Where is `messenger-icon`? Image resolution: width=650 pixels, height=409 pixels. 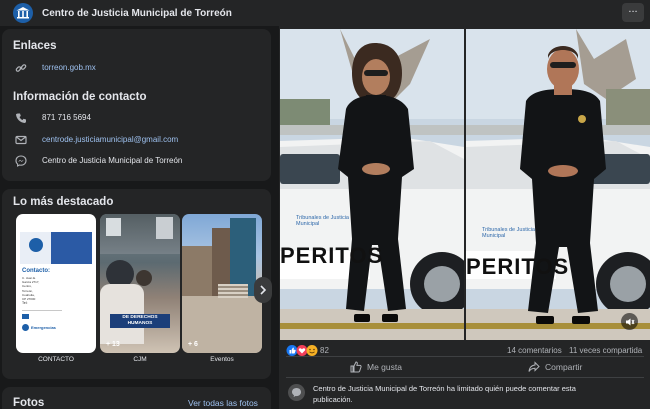
messenger-icon is located at coordinates (21, 161).